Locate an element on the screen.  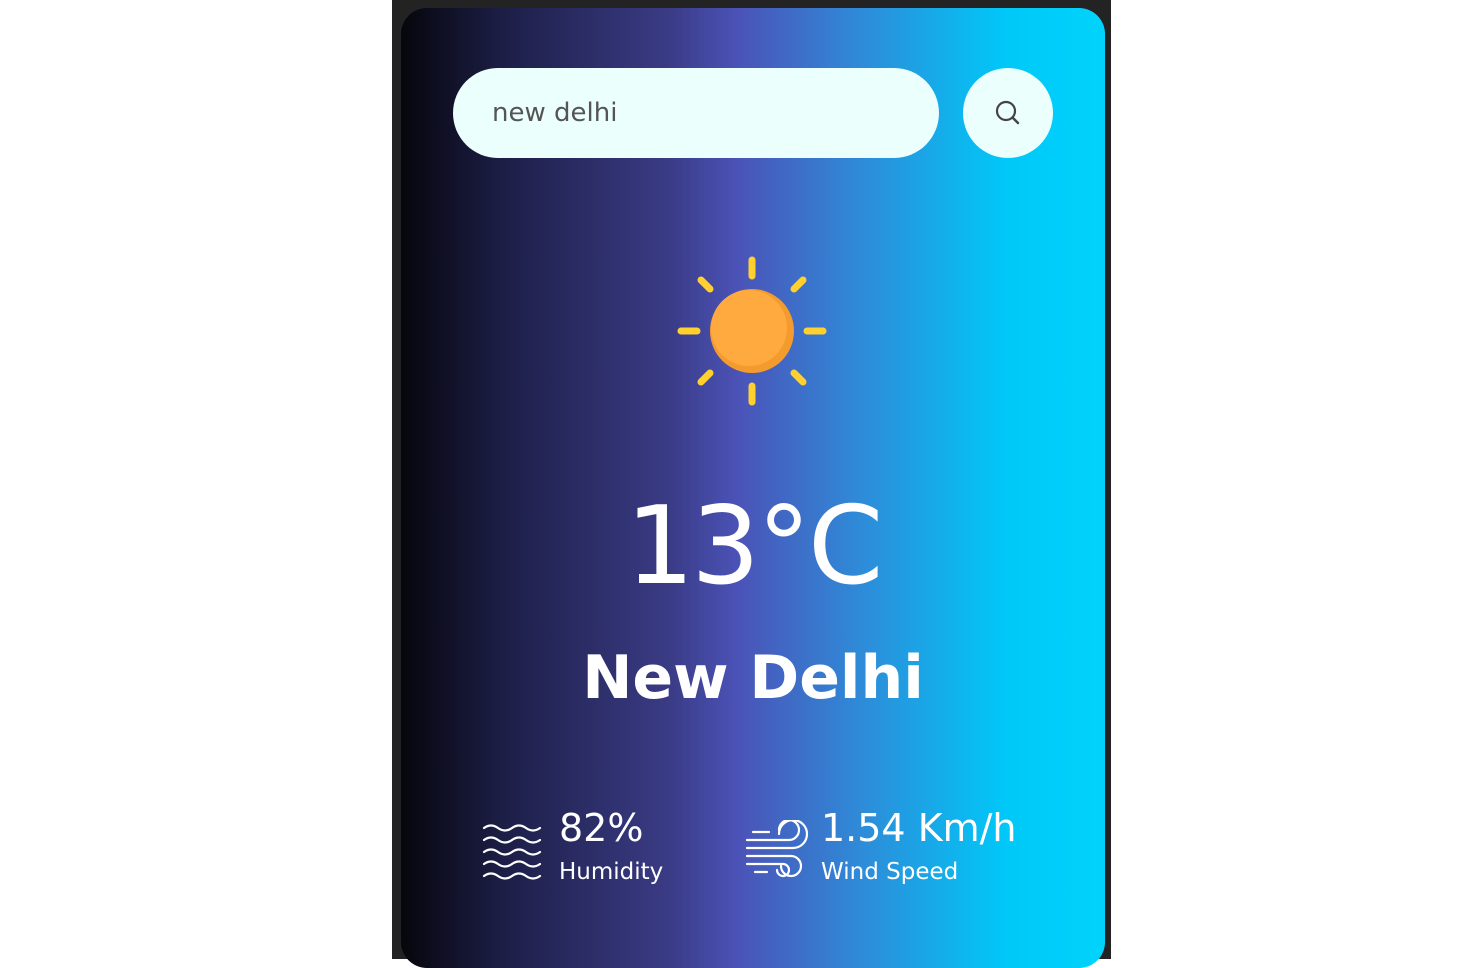
wind-stat: 1.54 Km/h Wind Speed is located at coordinates (880, 846).